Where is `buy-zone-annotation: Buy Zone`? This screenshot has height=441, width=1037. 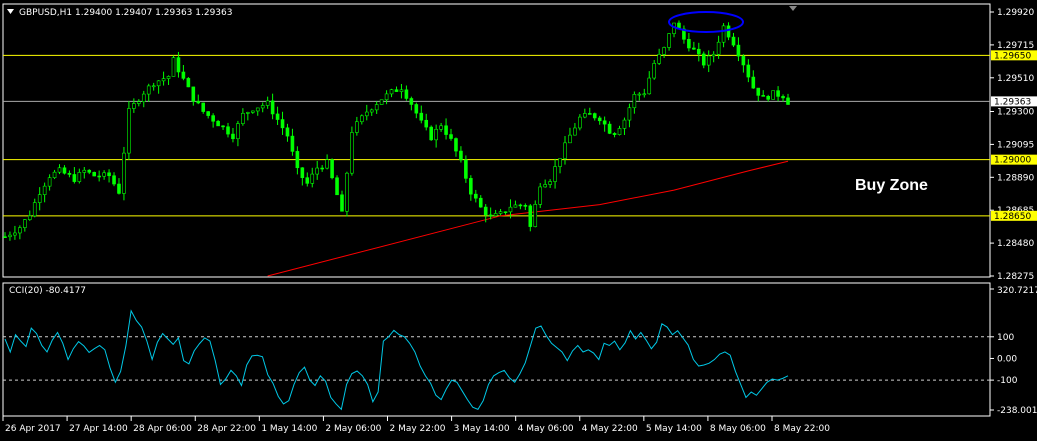
buy-zone-annotation: Buy Zone is located at coordinates (891, 185).